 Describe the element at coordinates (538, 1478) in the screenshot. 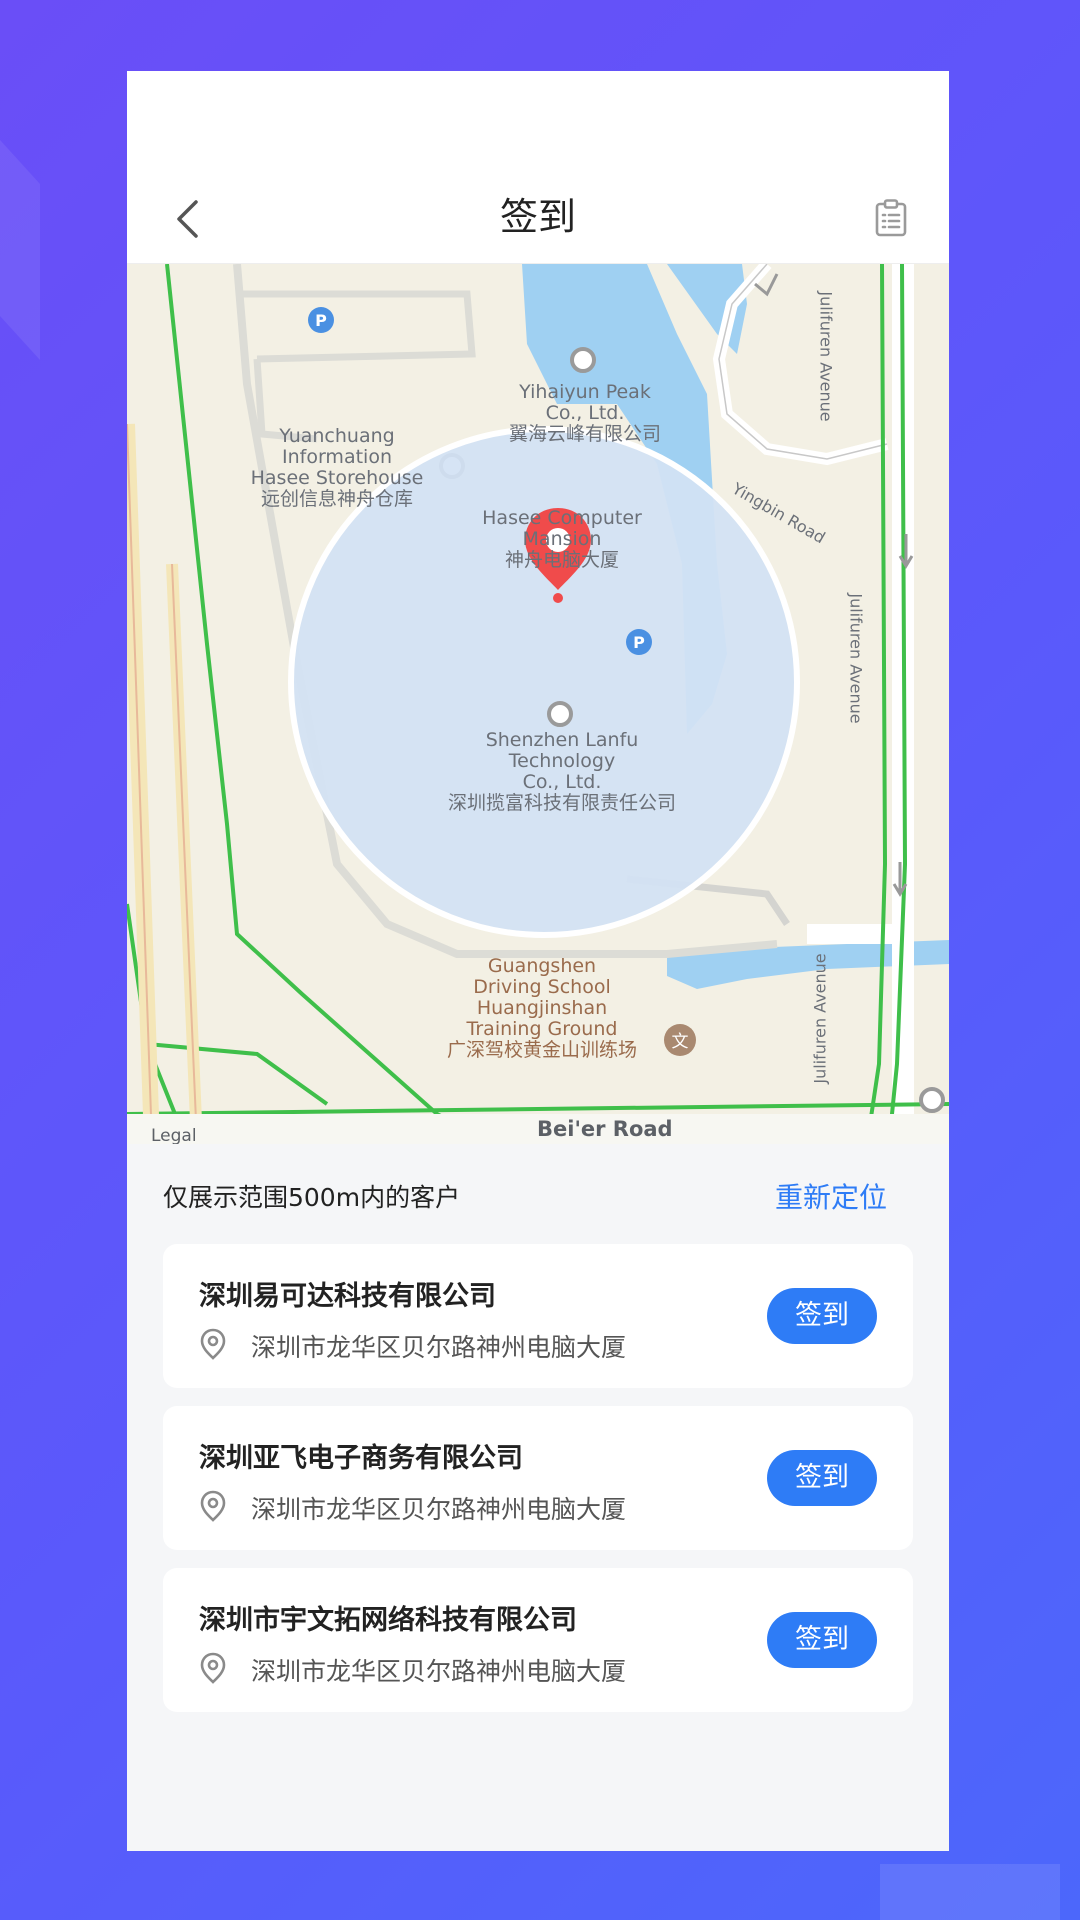

I see `customer-card: 深圳亚飞电子商务有限公司 深圳市龙华区贝尔路神州电脑大厦 签到` at that location.